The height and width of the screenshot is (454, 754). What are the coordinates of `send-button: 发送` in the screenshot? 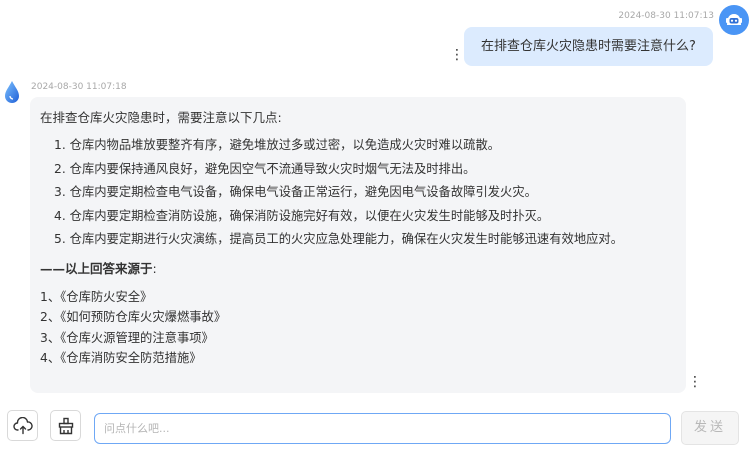 It's located at (710, 428).